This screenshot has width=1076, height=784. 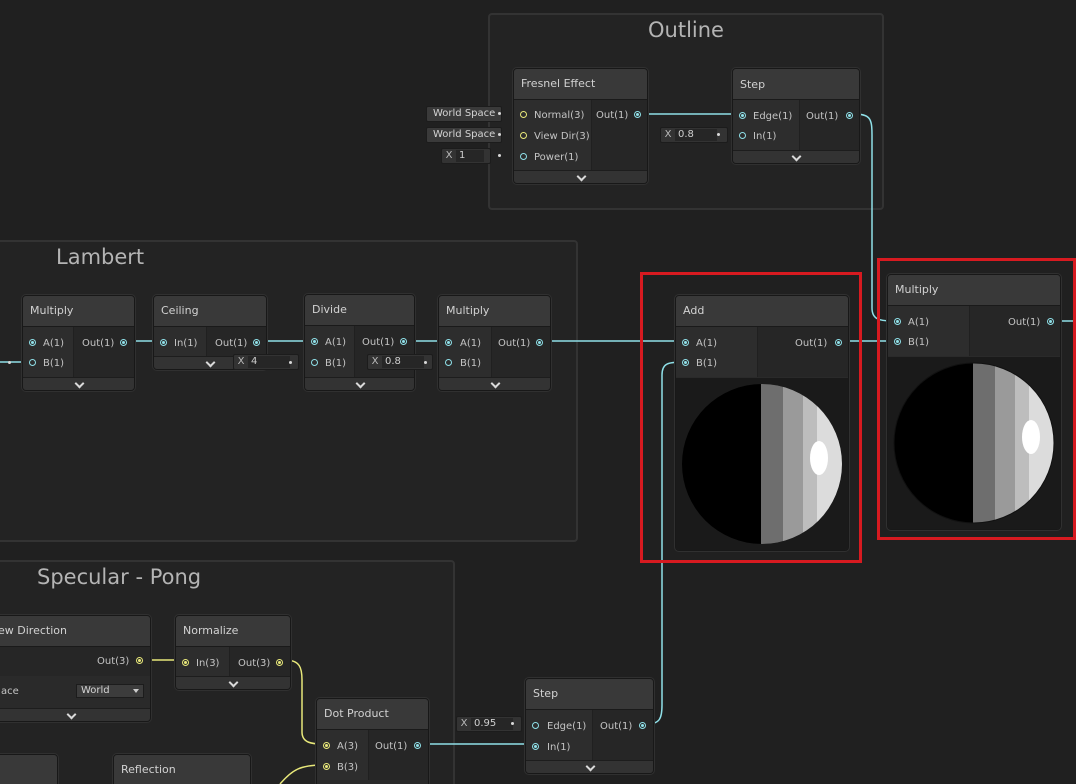 I want to click on power-label: X, so click(x=449, y=155).